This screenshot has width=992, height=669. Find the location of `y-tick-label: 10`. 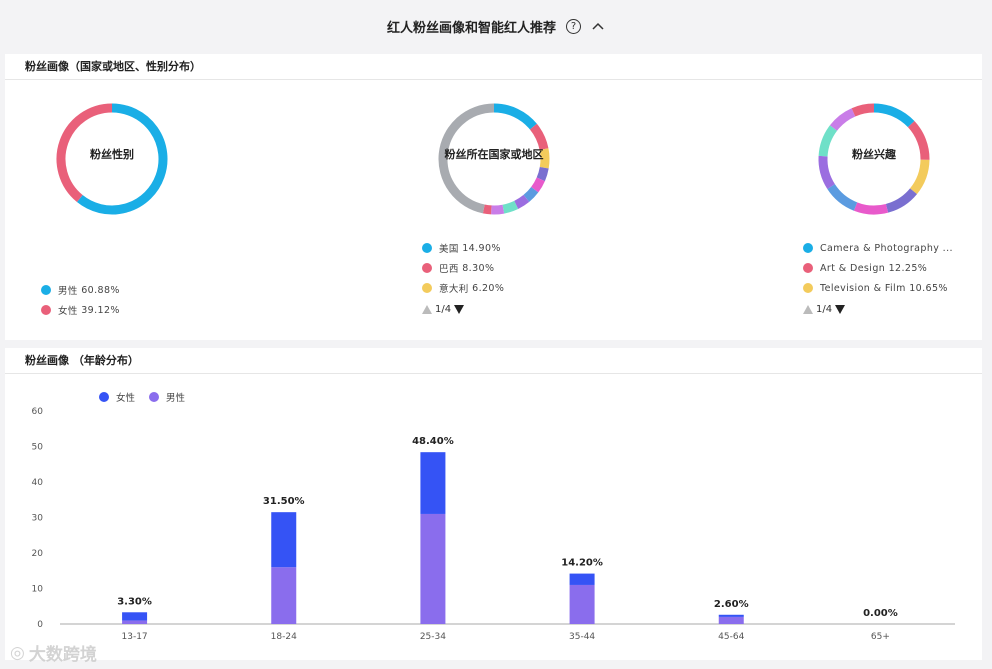

y-tick-label: 10 is located at coordinates (38, 590).